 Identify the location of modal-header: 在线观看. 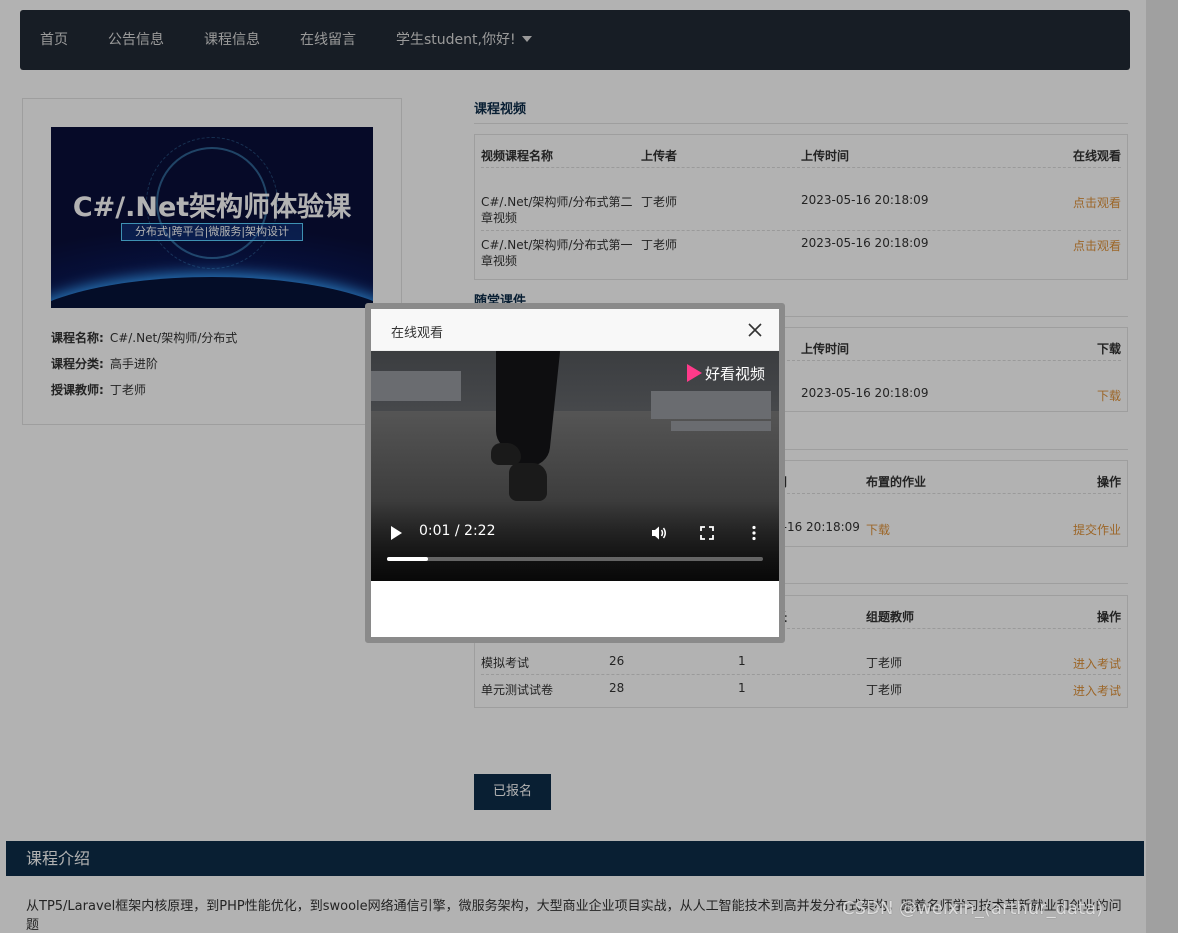
(575, 330).